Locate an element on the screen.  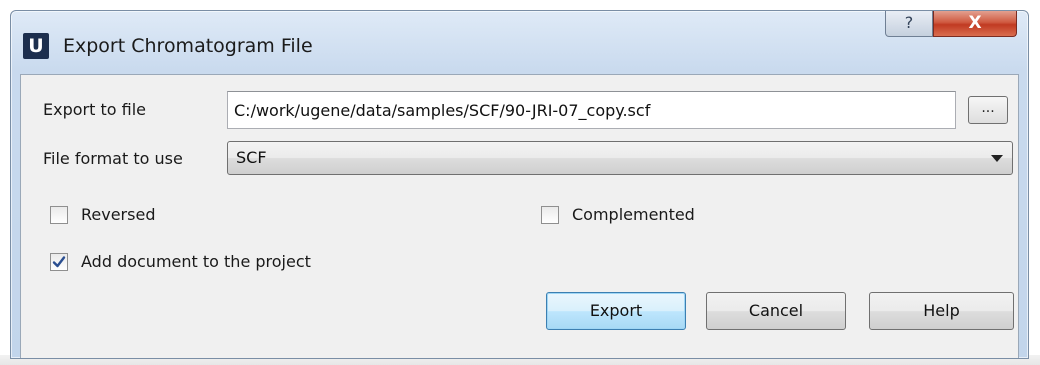
help-button: Help is located at coordinates (941, 311).